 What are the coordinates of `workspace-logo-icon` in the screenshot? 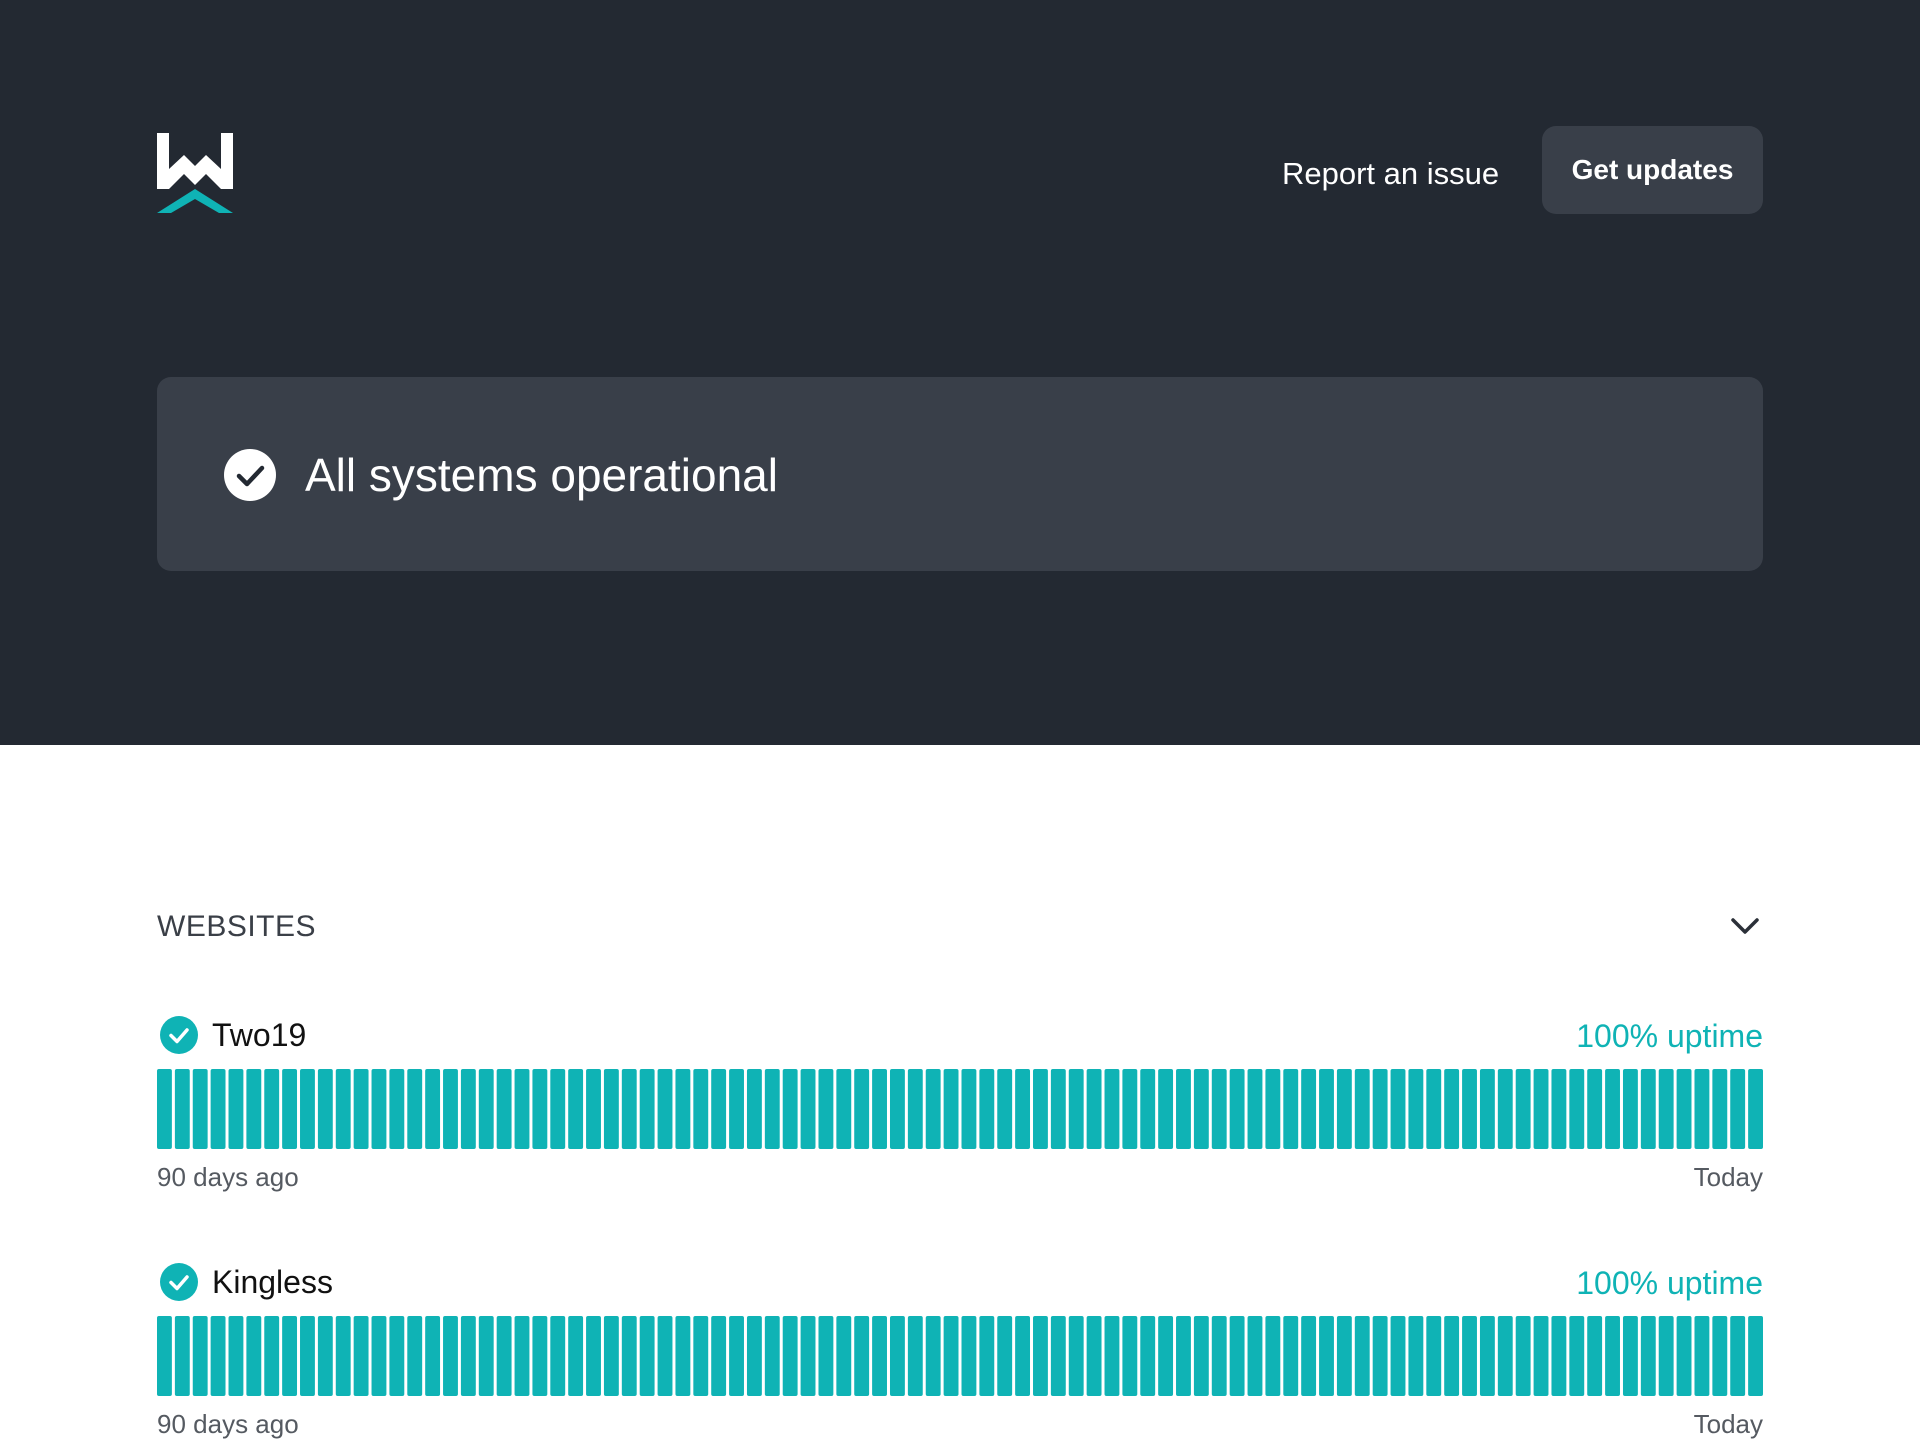 It's located at (195, 173).